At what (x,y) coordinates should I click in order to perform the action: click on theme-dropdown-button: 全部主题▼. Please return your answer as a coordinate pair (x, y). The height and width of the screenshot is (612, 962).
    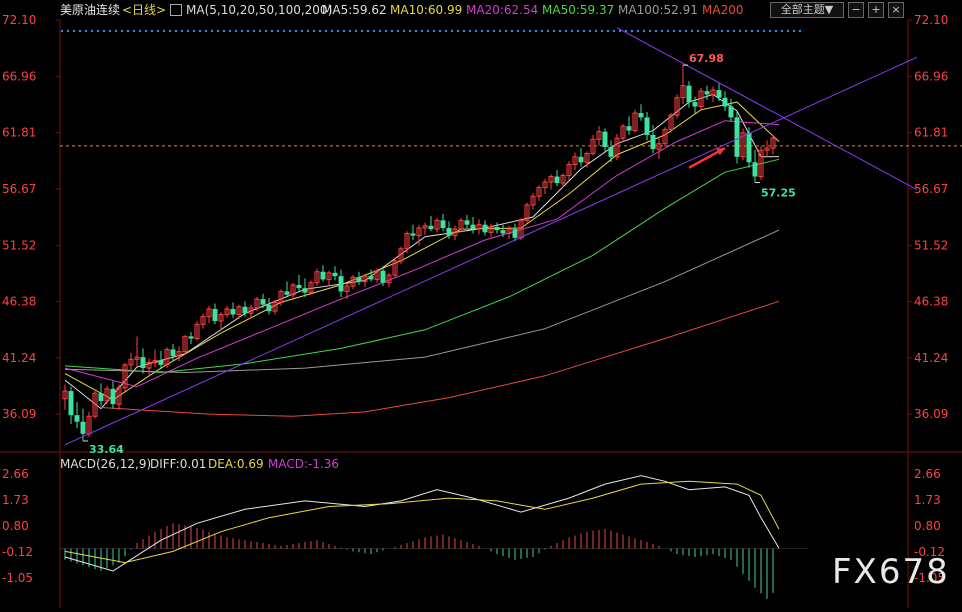
    Looking at the image, I should click on (807, 10).